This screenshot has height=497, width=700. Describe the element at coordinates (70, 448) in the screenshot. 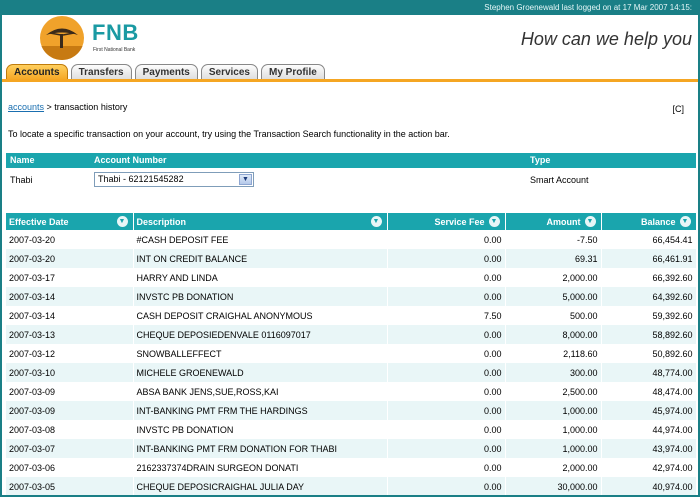

I see `cell-date: 2007-03-07` at that location.